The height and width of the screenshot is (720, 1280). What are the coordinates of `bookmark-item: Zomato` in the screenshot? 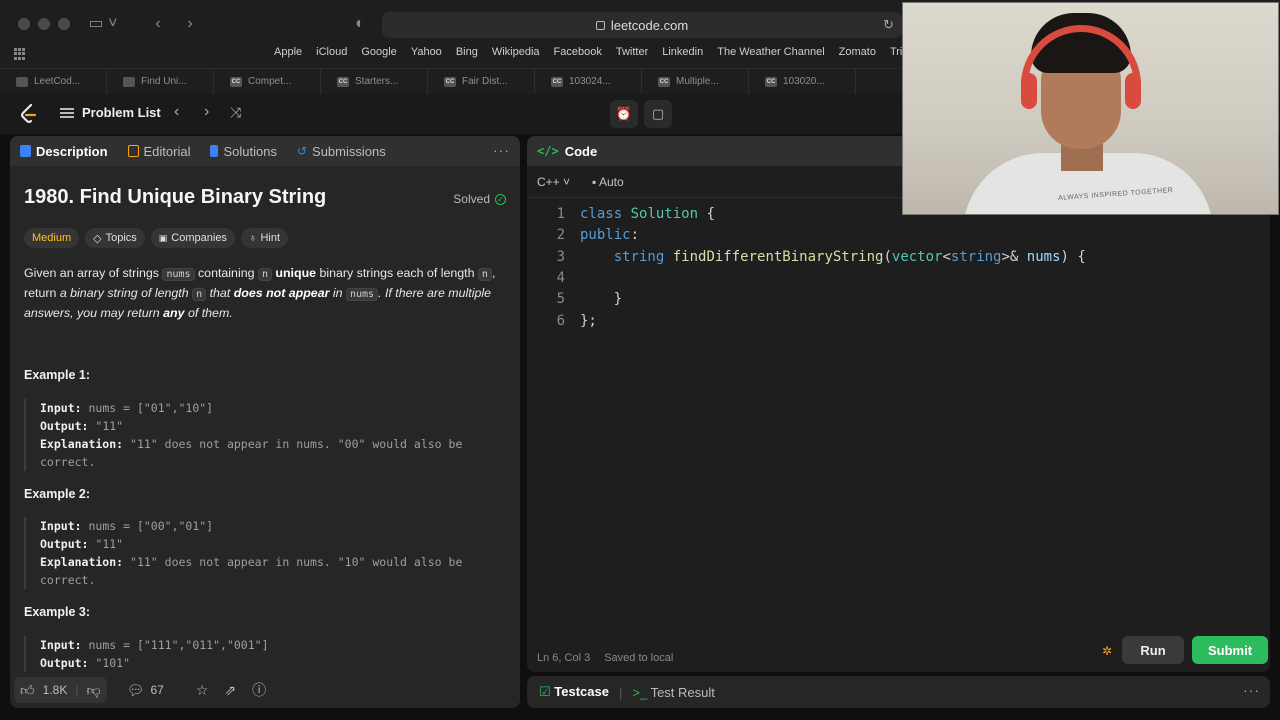 It's located at (857, 52).